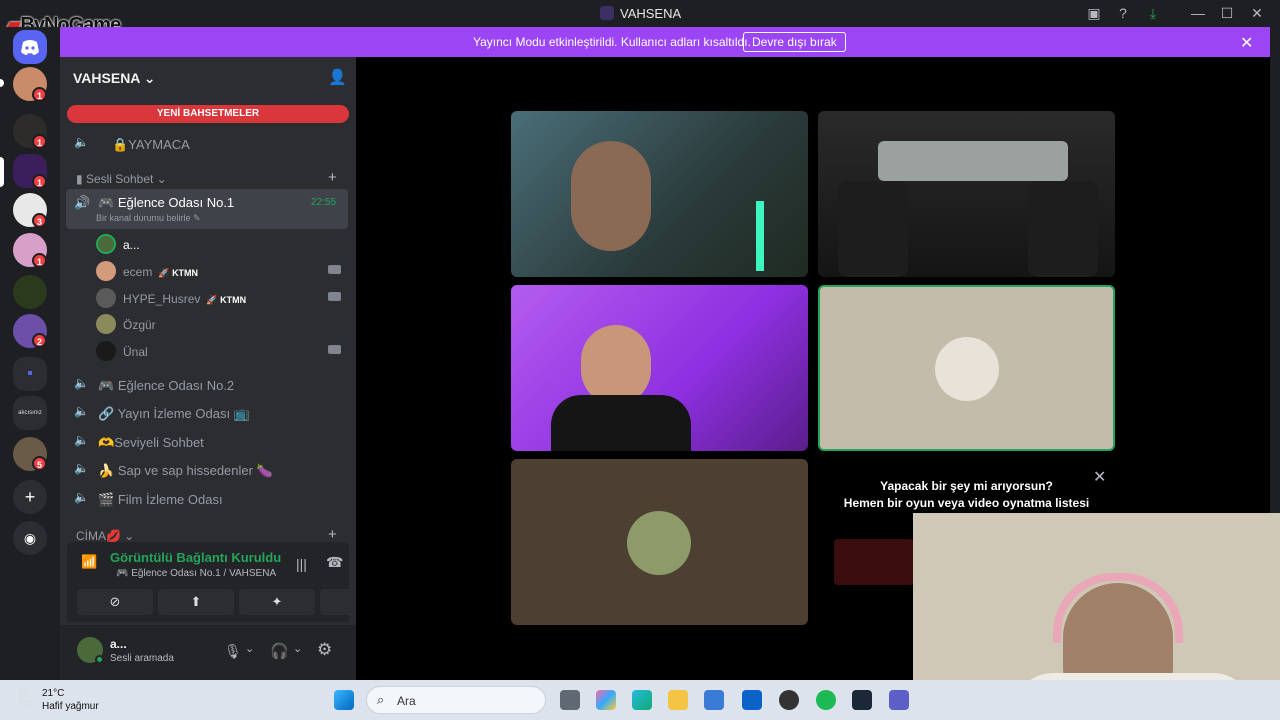 The height and width of the screenshot is (720, 1280). What do you see at coordinates (678, 700) in the screenshot?
I see `file-explorer-icon` at bounding box center [678, 700].